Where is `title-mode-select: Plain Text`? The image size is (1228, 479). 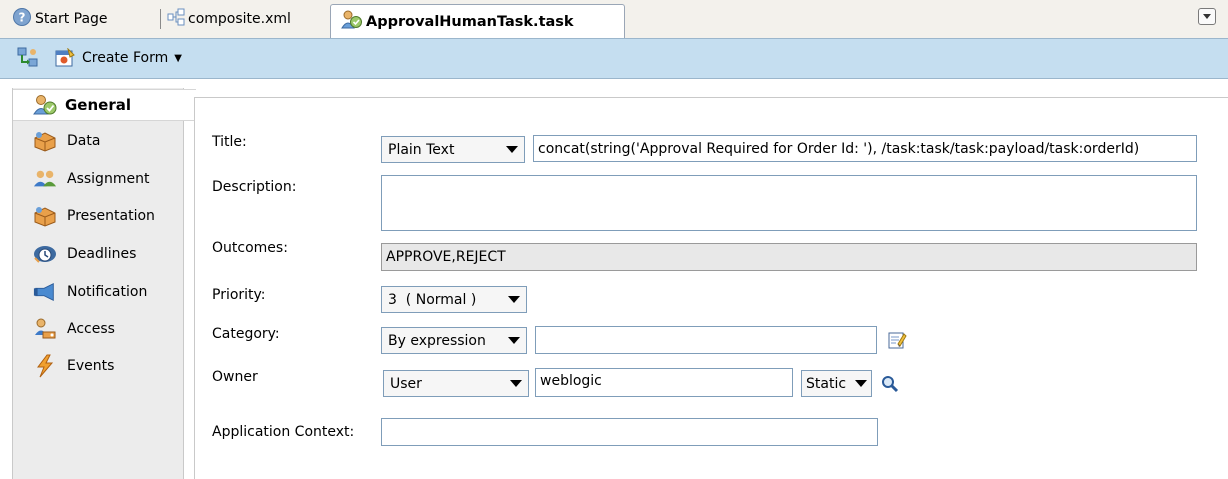
title-mode-select: Plain Text is located at coordinates (453, 149).